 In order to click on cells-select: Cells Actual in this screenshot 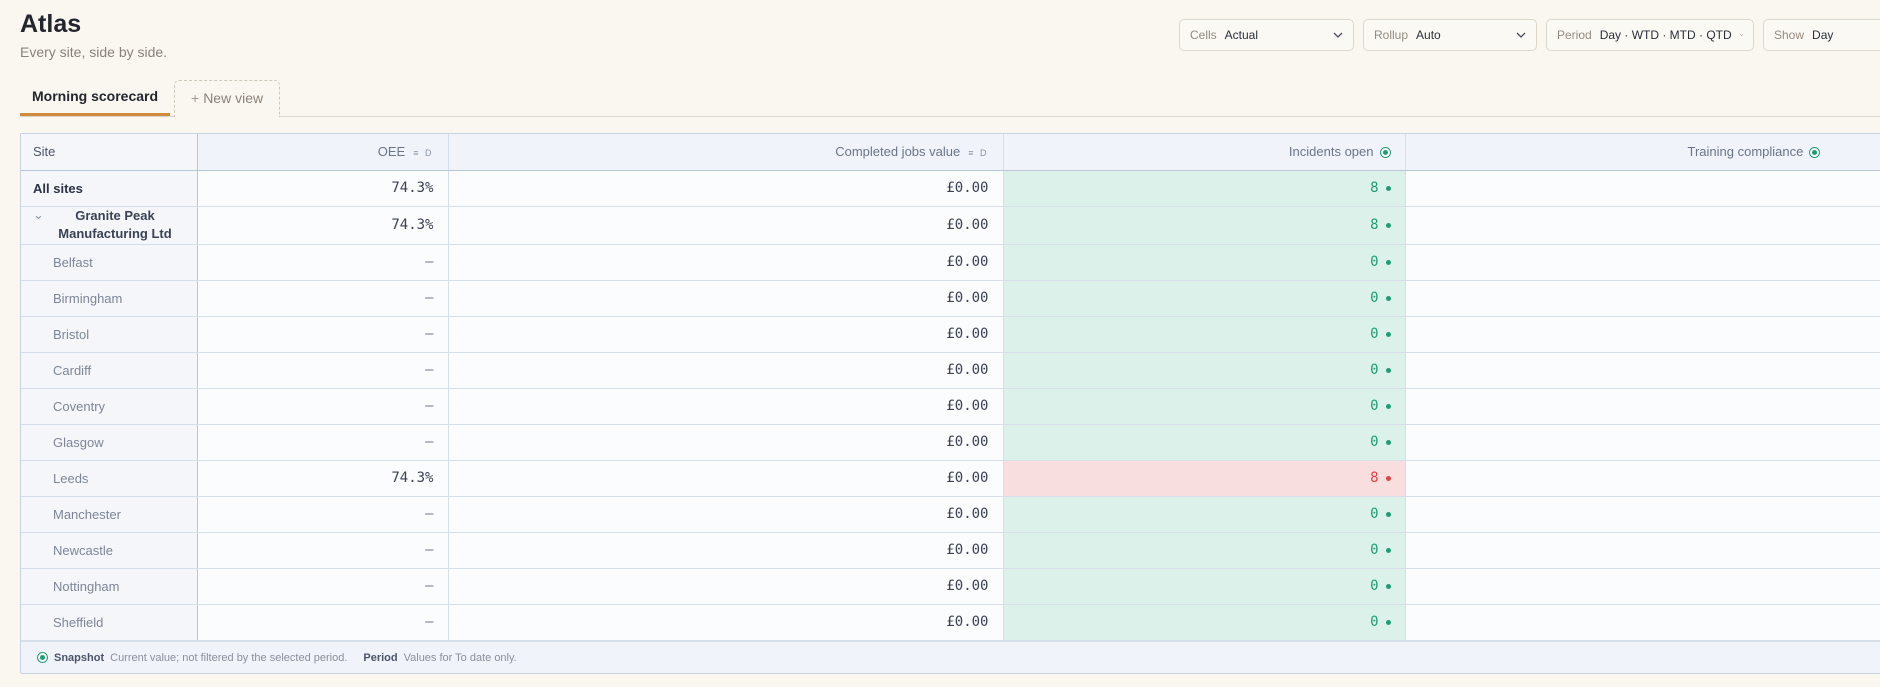, I will do `click(1266, 35)`.